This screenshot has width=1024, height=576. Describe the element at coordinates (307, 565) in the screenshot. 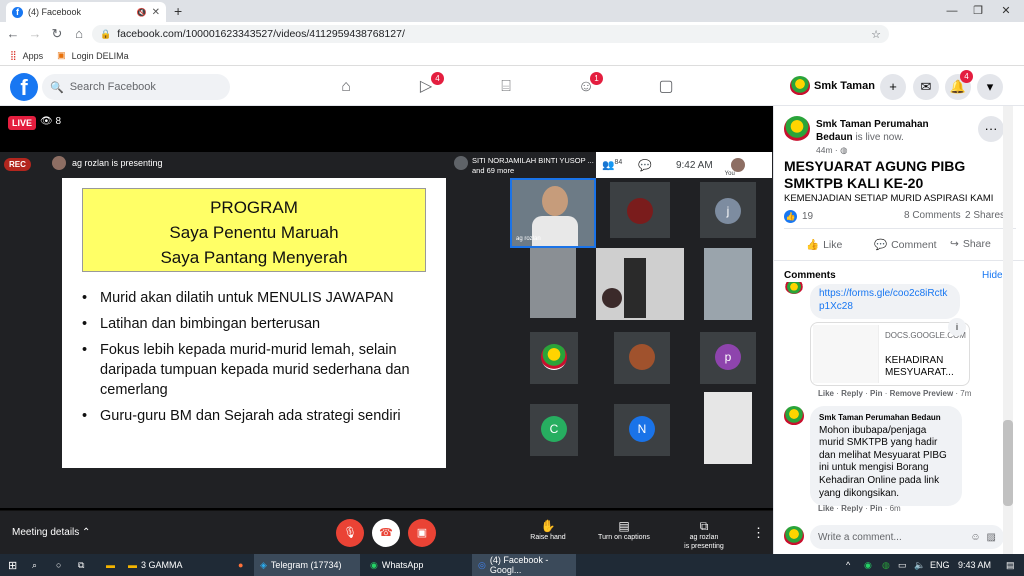

I see `taskbar-app-telegram: ◈ Telegram (17734)` at that location.